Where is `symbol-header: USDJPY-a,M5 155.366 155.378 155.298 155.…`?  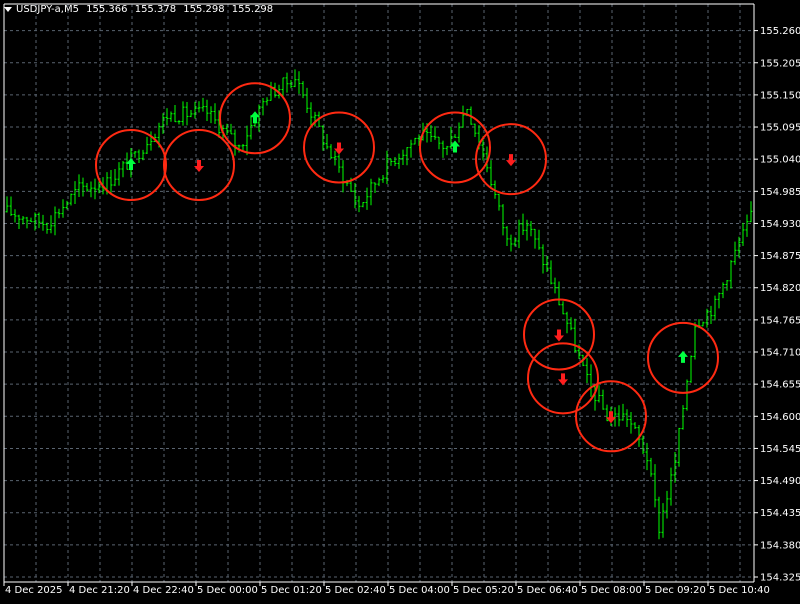
symbol-header: USDJPY-a,M5 155.366 155.378 155.298 155.… is located at coordinates (140, 9).